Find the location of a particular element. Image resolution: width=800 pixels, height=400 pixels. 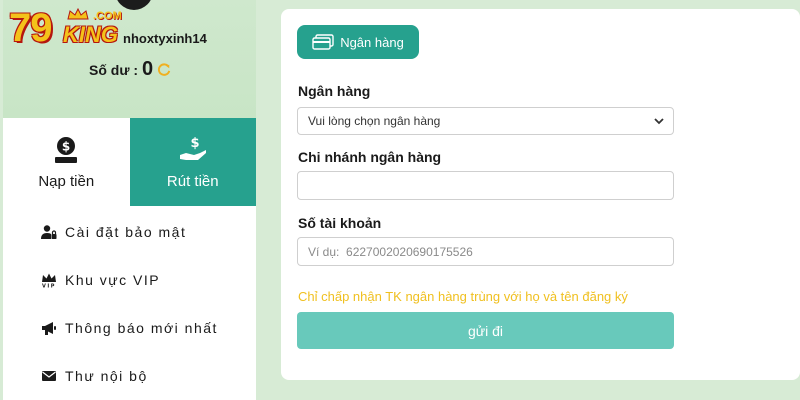

menu-item-notifications: Thông báo mới nhất is located at coordinates (129, 328).